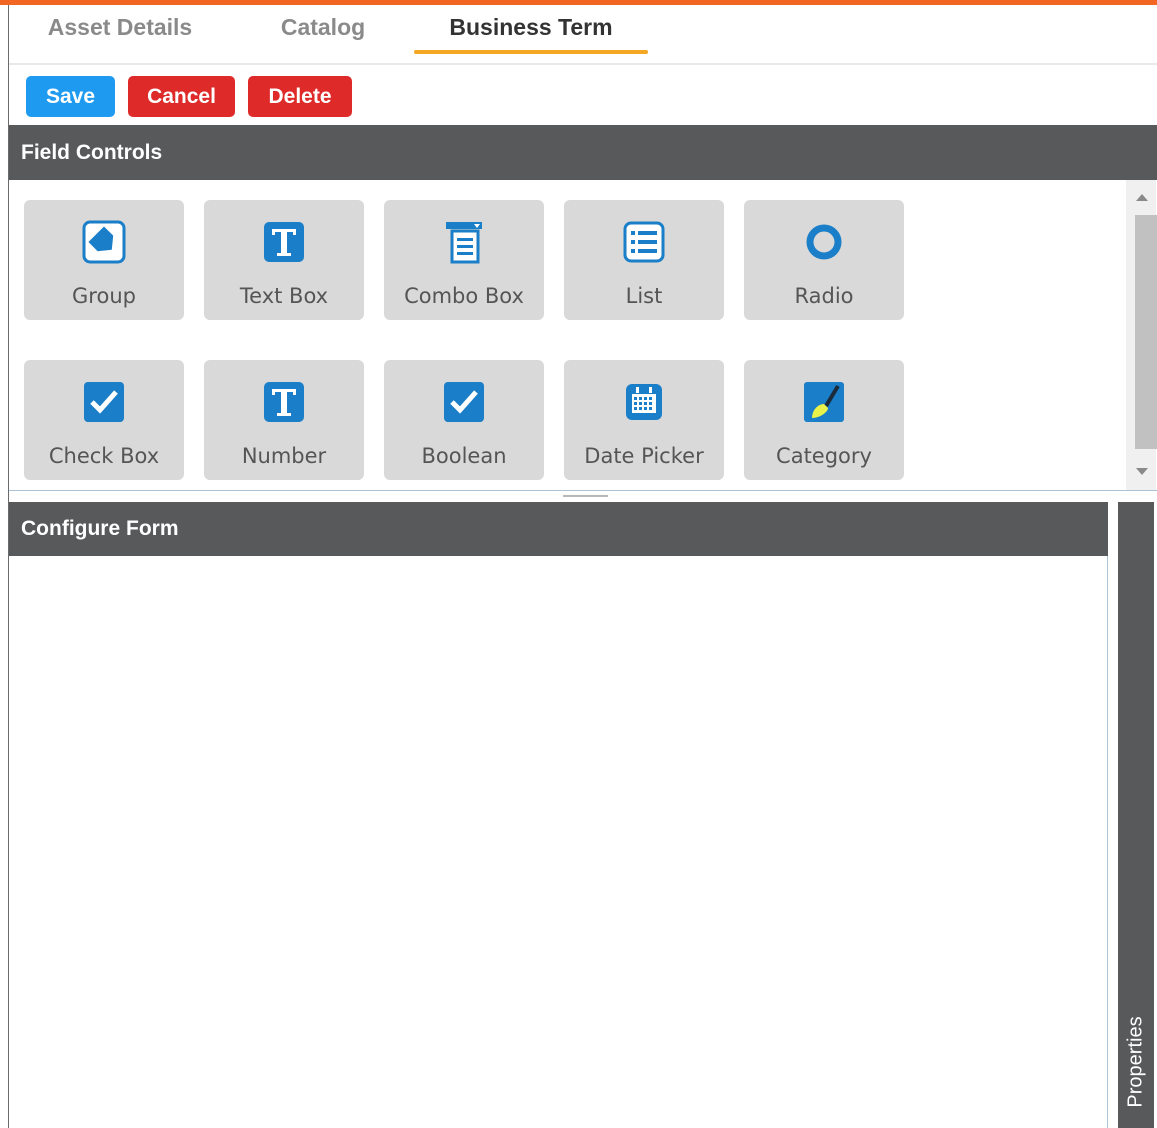 This screenshot has width=1157, height=1128. What do you see at coordinates (70, 96) in the screenshot?
I see `save-button: Save` at bounding box center [70, 96].